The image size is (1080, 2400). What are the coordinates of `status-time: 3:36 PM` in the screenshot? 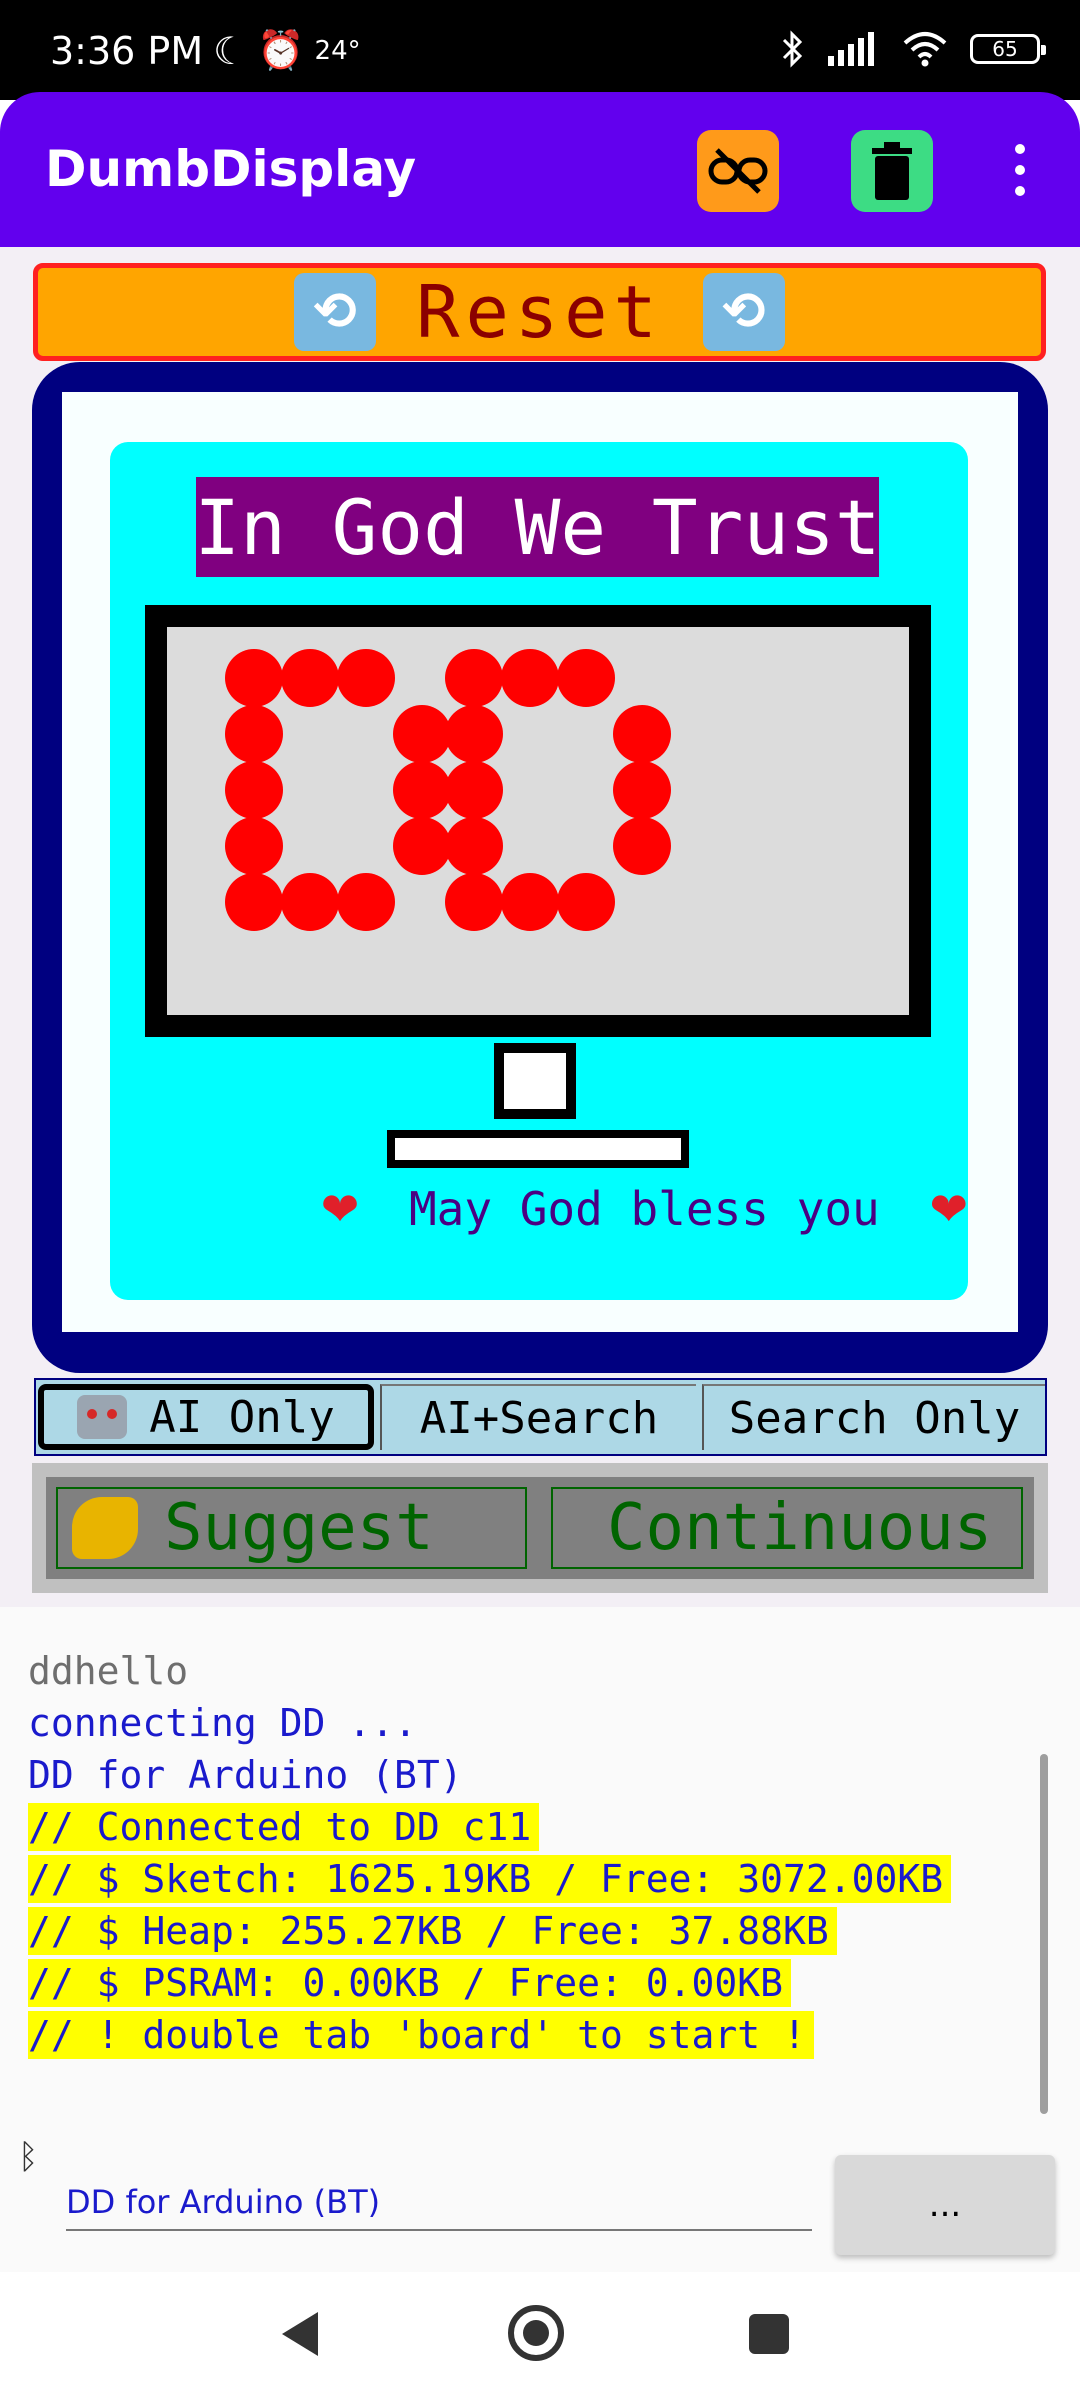 It's located at (127, 50).